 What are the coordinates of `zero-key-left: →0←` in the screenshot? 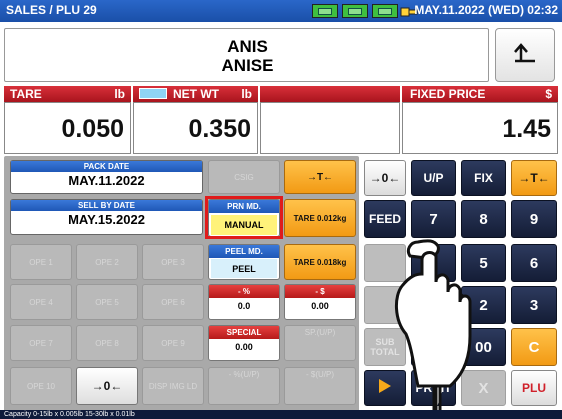 It's located at (107, 386).